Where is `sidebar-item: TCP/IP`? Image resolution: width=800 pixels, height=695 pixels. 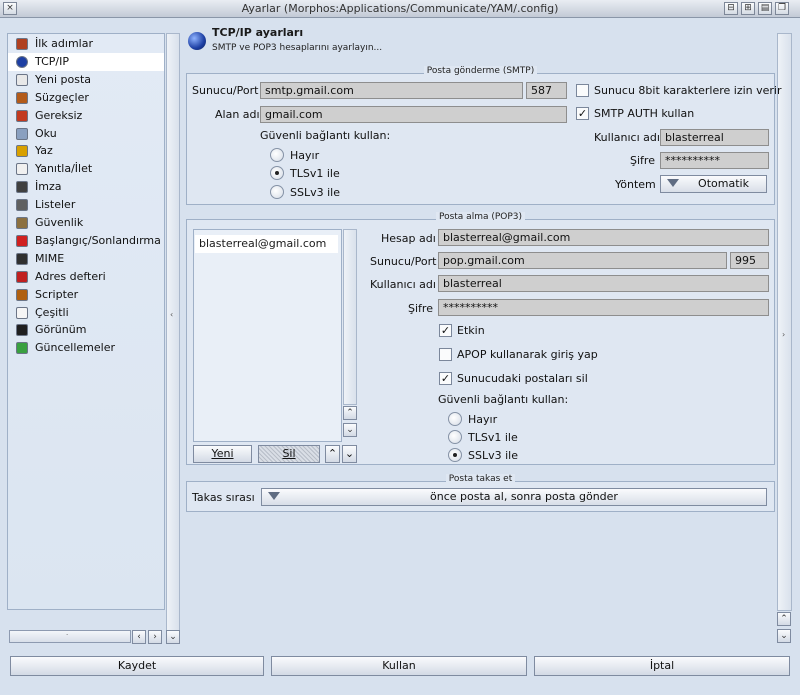 sidebar-item: TCP/IP is located at coordinates (86, 61).